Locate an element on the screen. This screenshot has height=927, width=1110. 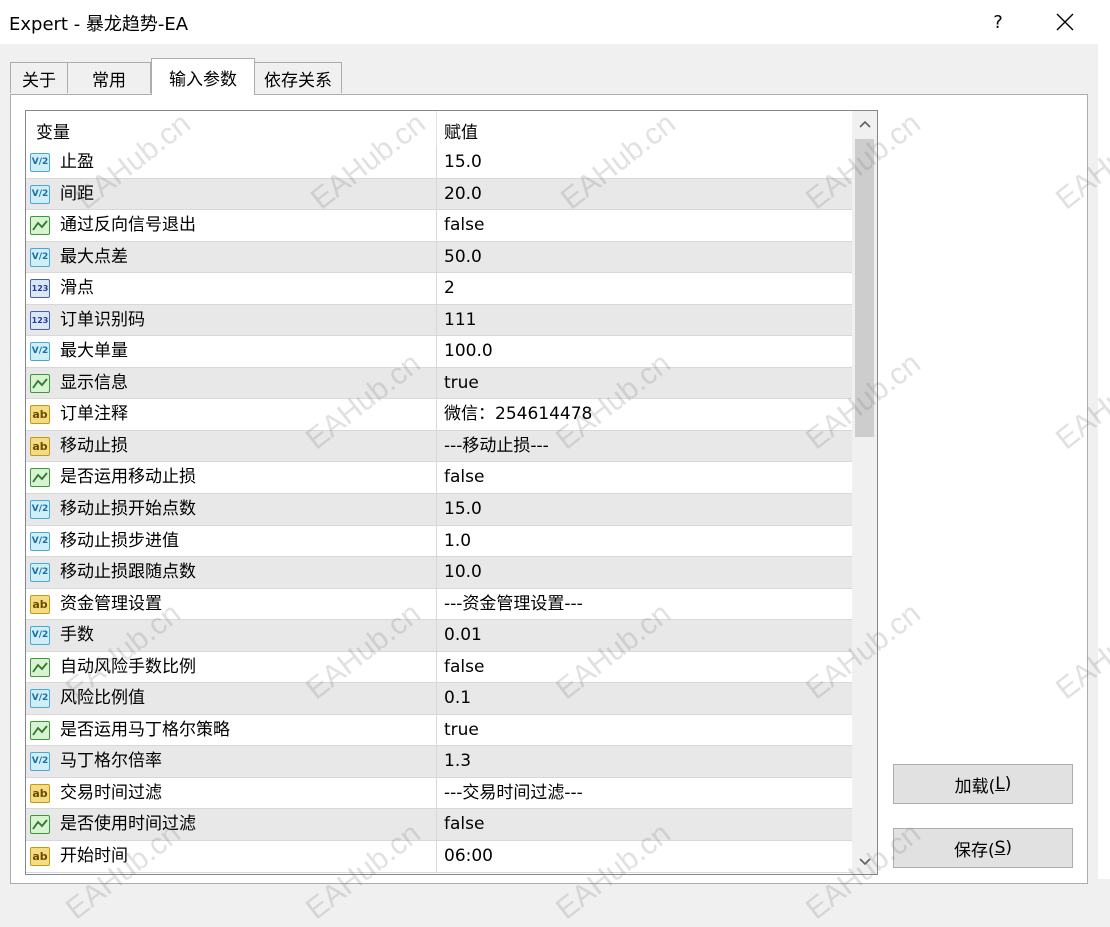
parameter-name: 止盈 is located at coordinates (77, 162).